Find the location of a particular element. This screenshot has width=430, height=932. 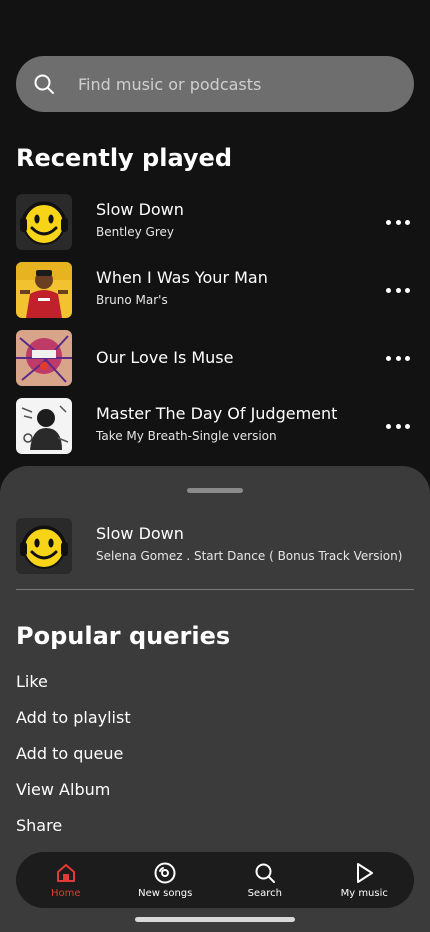

nav-label-home: Home is located at coordinates (65, 893).